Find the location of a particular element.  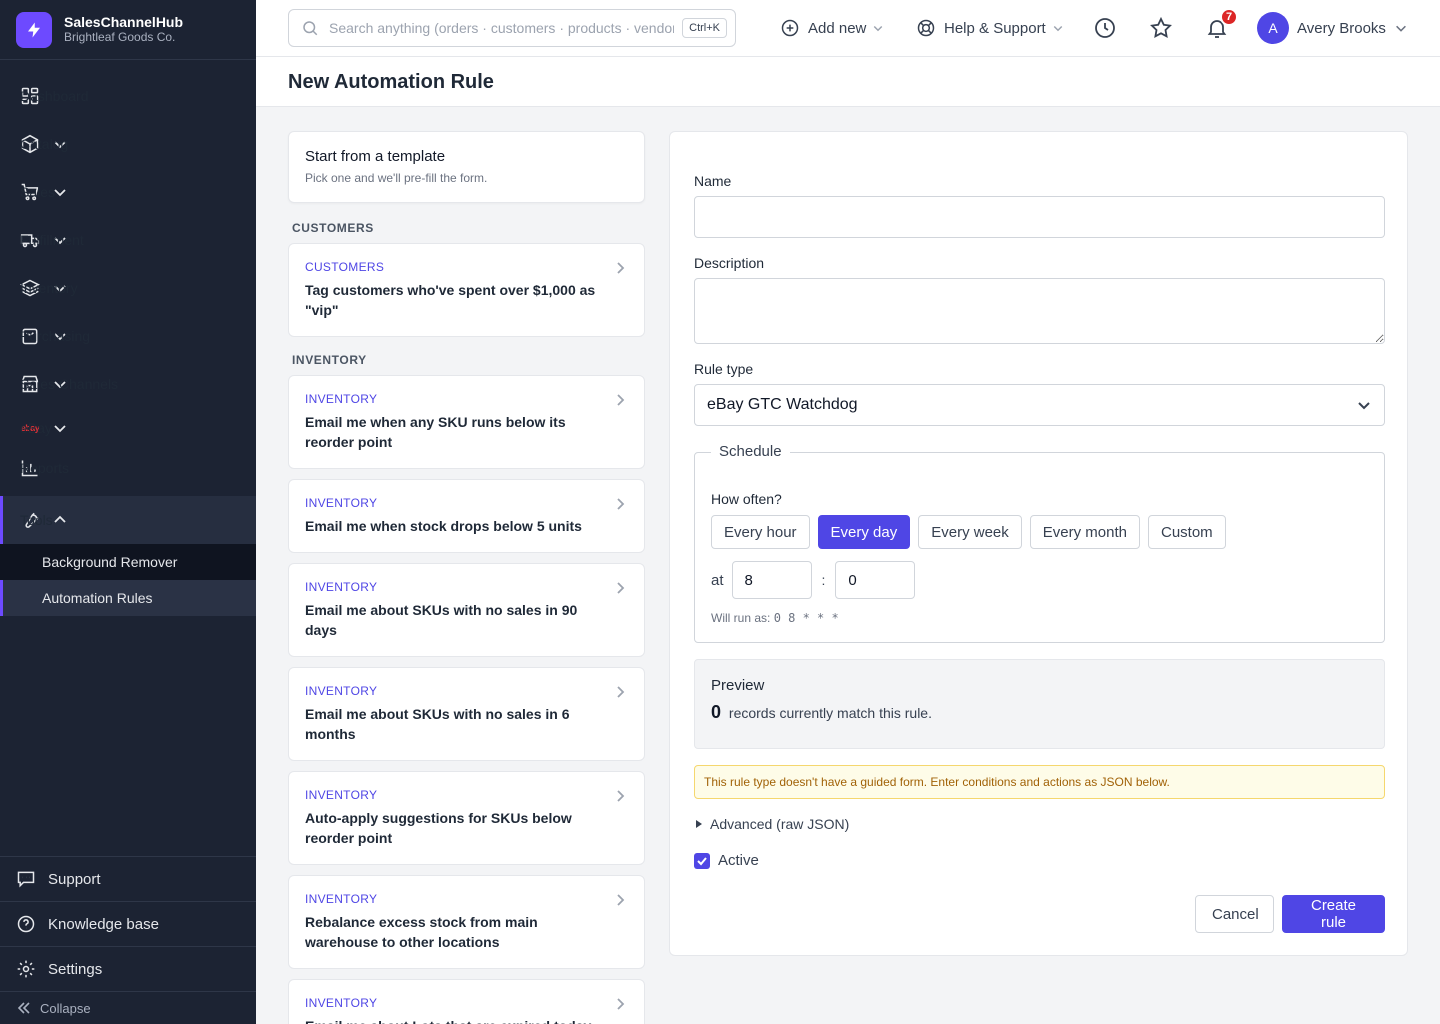

schedule-legend: Schedule is located at coordinates (750, 451).